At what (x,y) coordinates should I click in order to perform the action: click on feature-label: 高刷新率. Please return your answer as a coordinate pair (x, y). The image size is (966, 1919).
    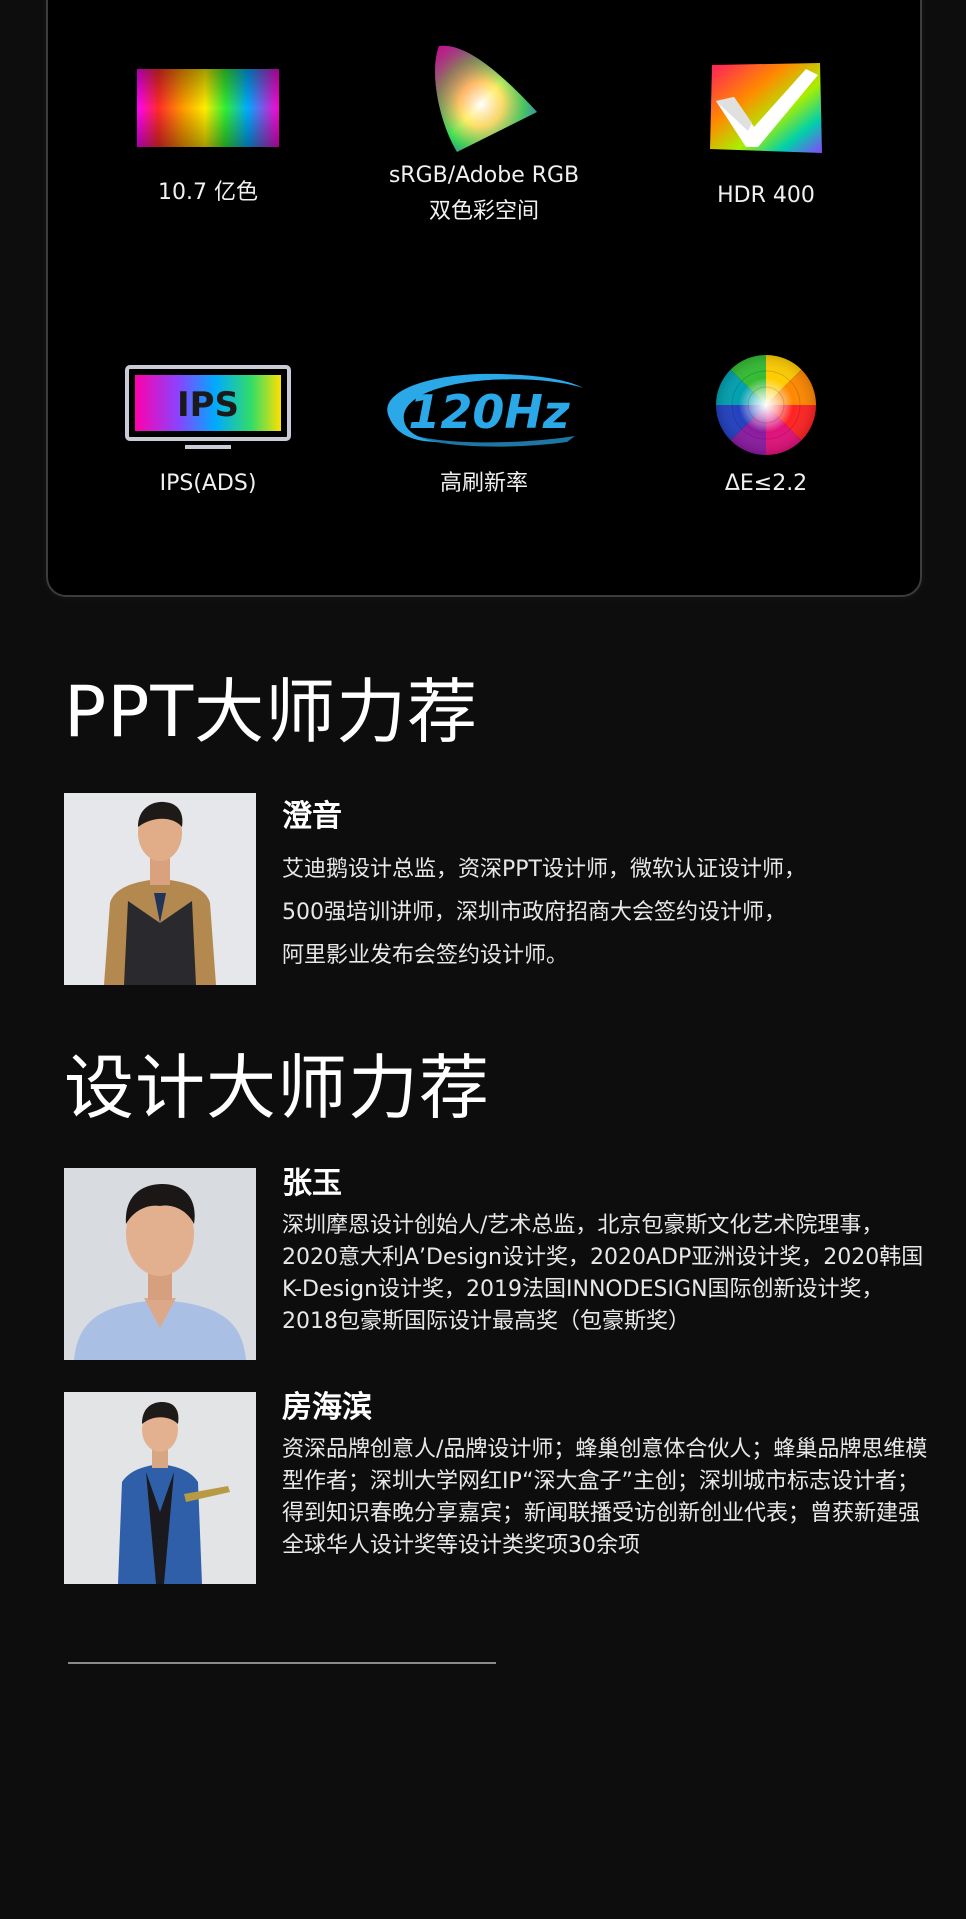
    Looking at the image, I should click on (483, 483).